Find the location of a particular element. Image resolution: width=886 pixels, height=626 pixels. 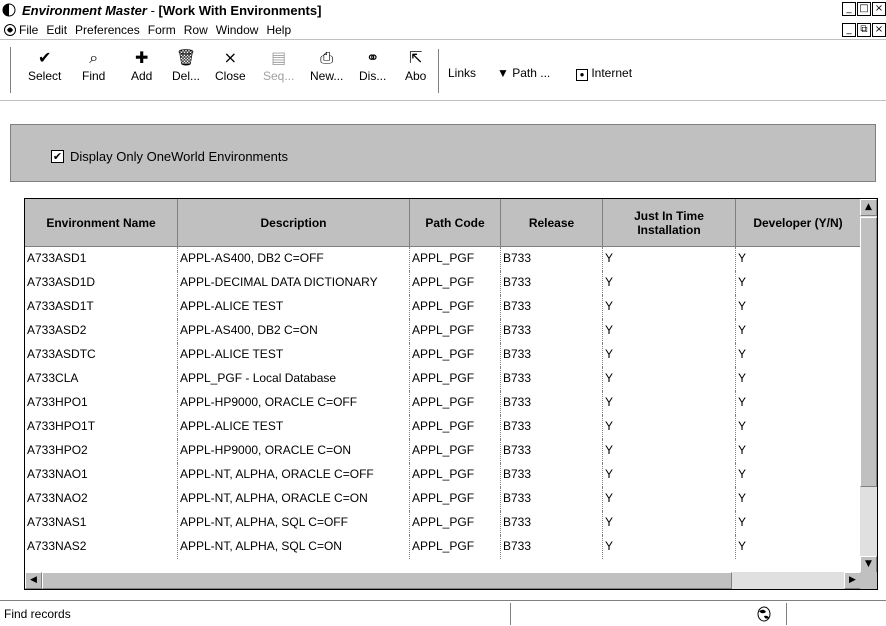

cell-description: APPL_PGF - Local Database is located at coordinates (294, 379).